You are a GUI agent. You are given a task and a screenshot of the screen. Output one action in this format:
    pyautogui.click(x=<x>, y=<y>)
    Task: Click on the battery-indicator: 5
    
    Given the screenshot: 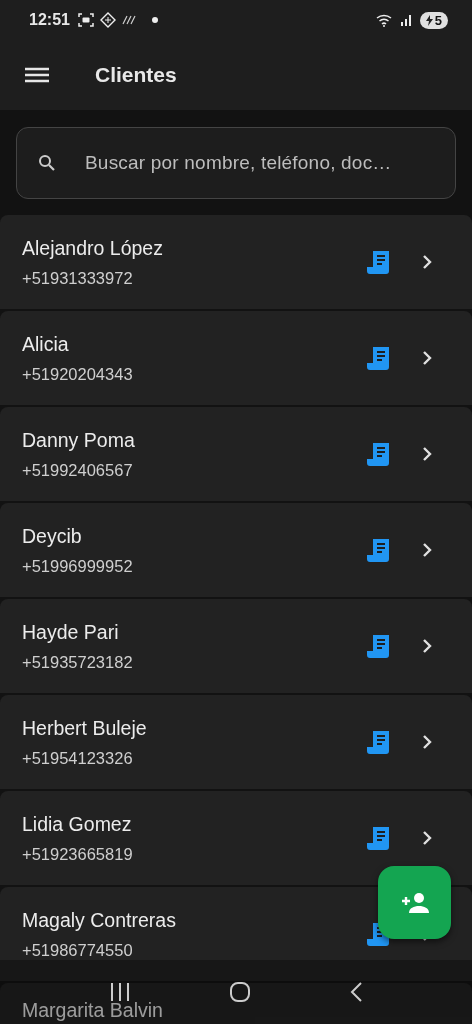 What is the action you would take?
    pyautogui.click(x=433, y=20)
    